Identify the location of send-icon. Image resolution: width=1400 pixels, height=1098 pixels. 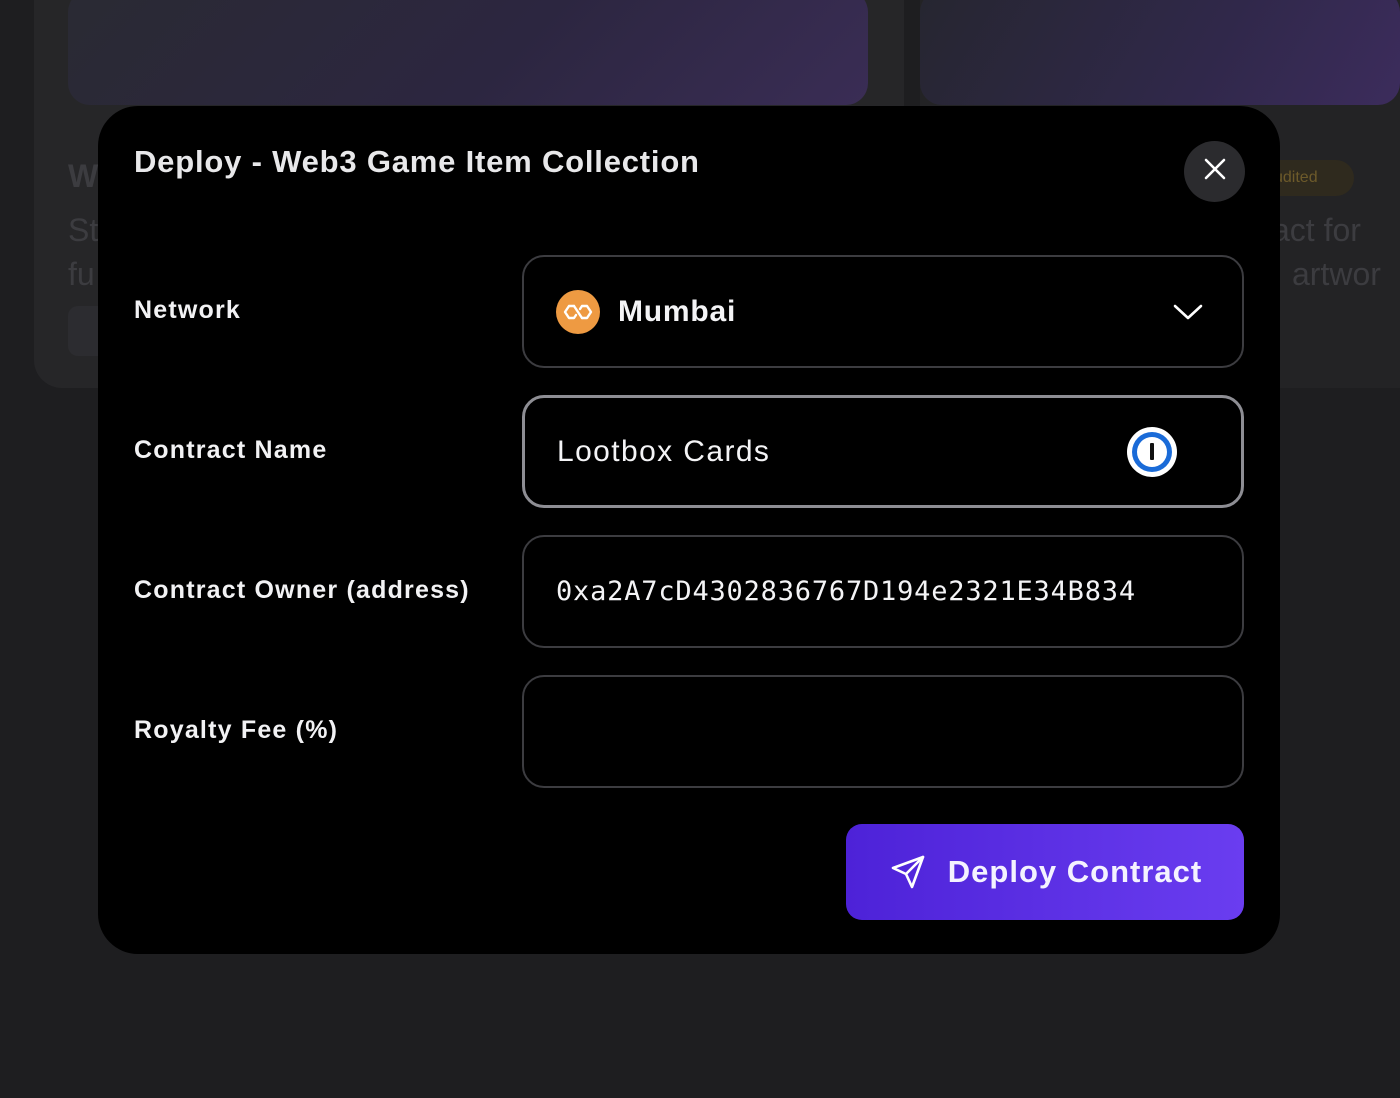
(908, 872).